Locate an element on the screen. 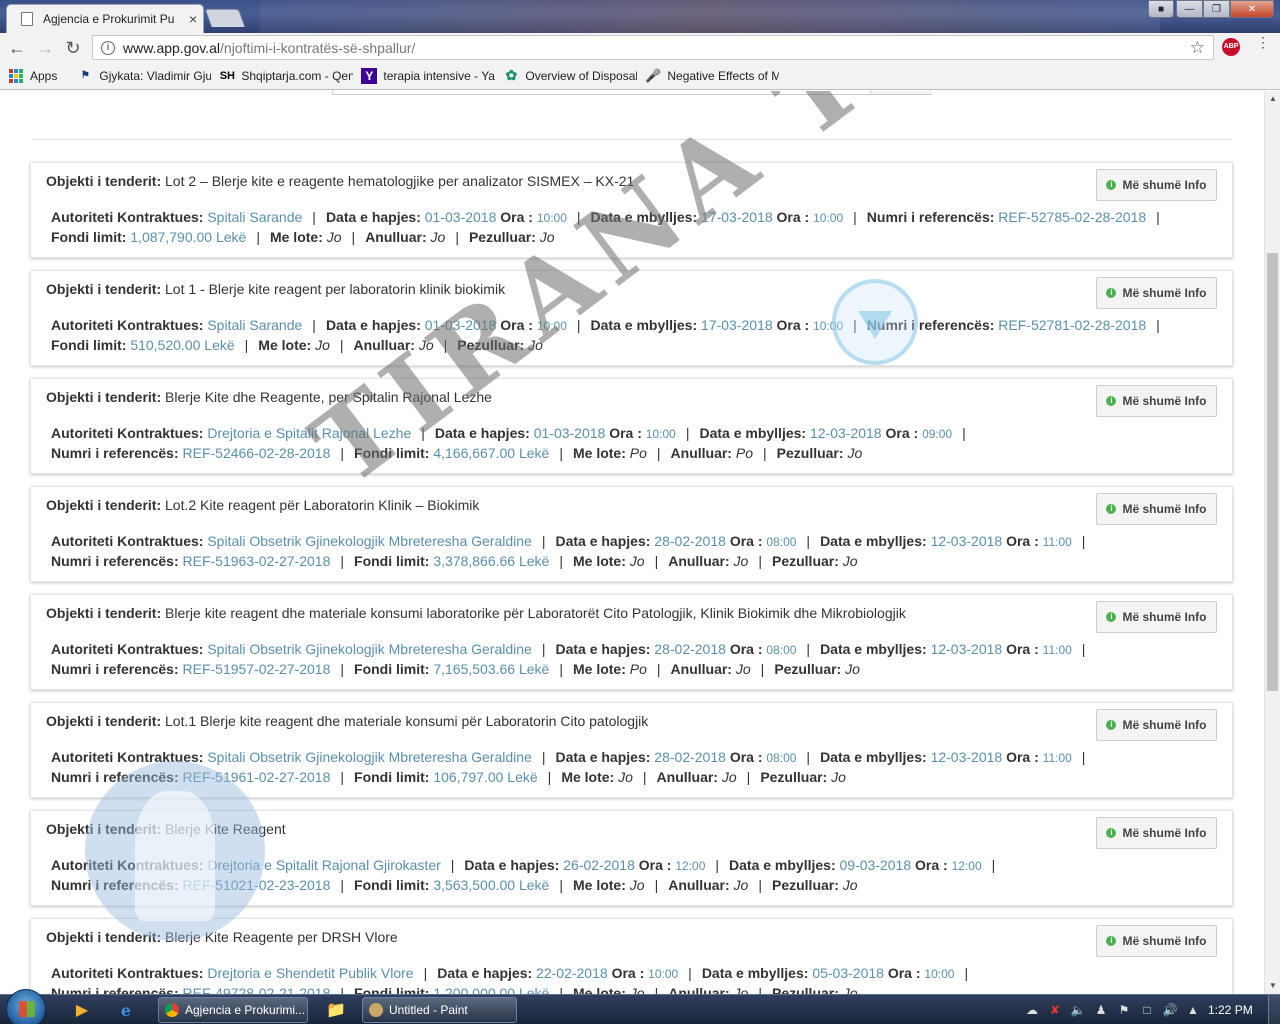 The image size is (1280, 1024). cloud-icon: ☁ is located at coordinates (1032, 1010).